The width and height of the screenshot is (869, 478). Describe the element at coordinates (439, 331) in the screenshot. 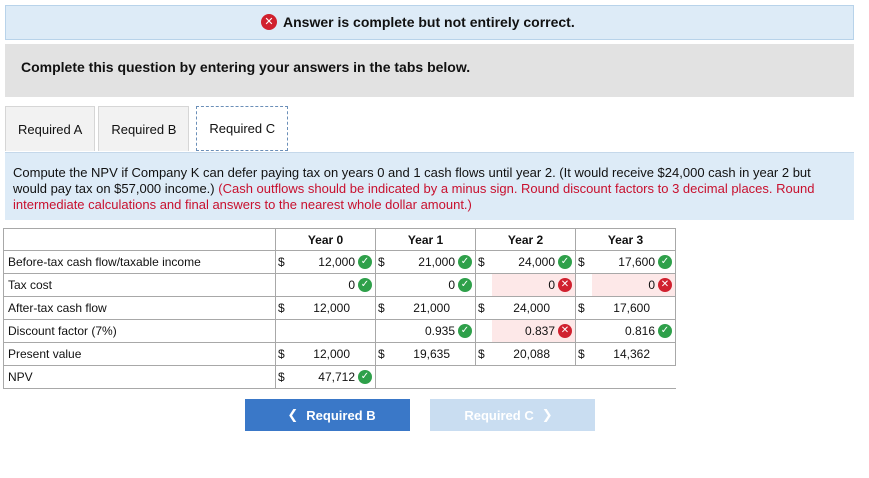

I see `value-text: 0.935` at that location.